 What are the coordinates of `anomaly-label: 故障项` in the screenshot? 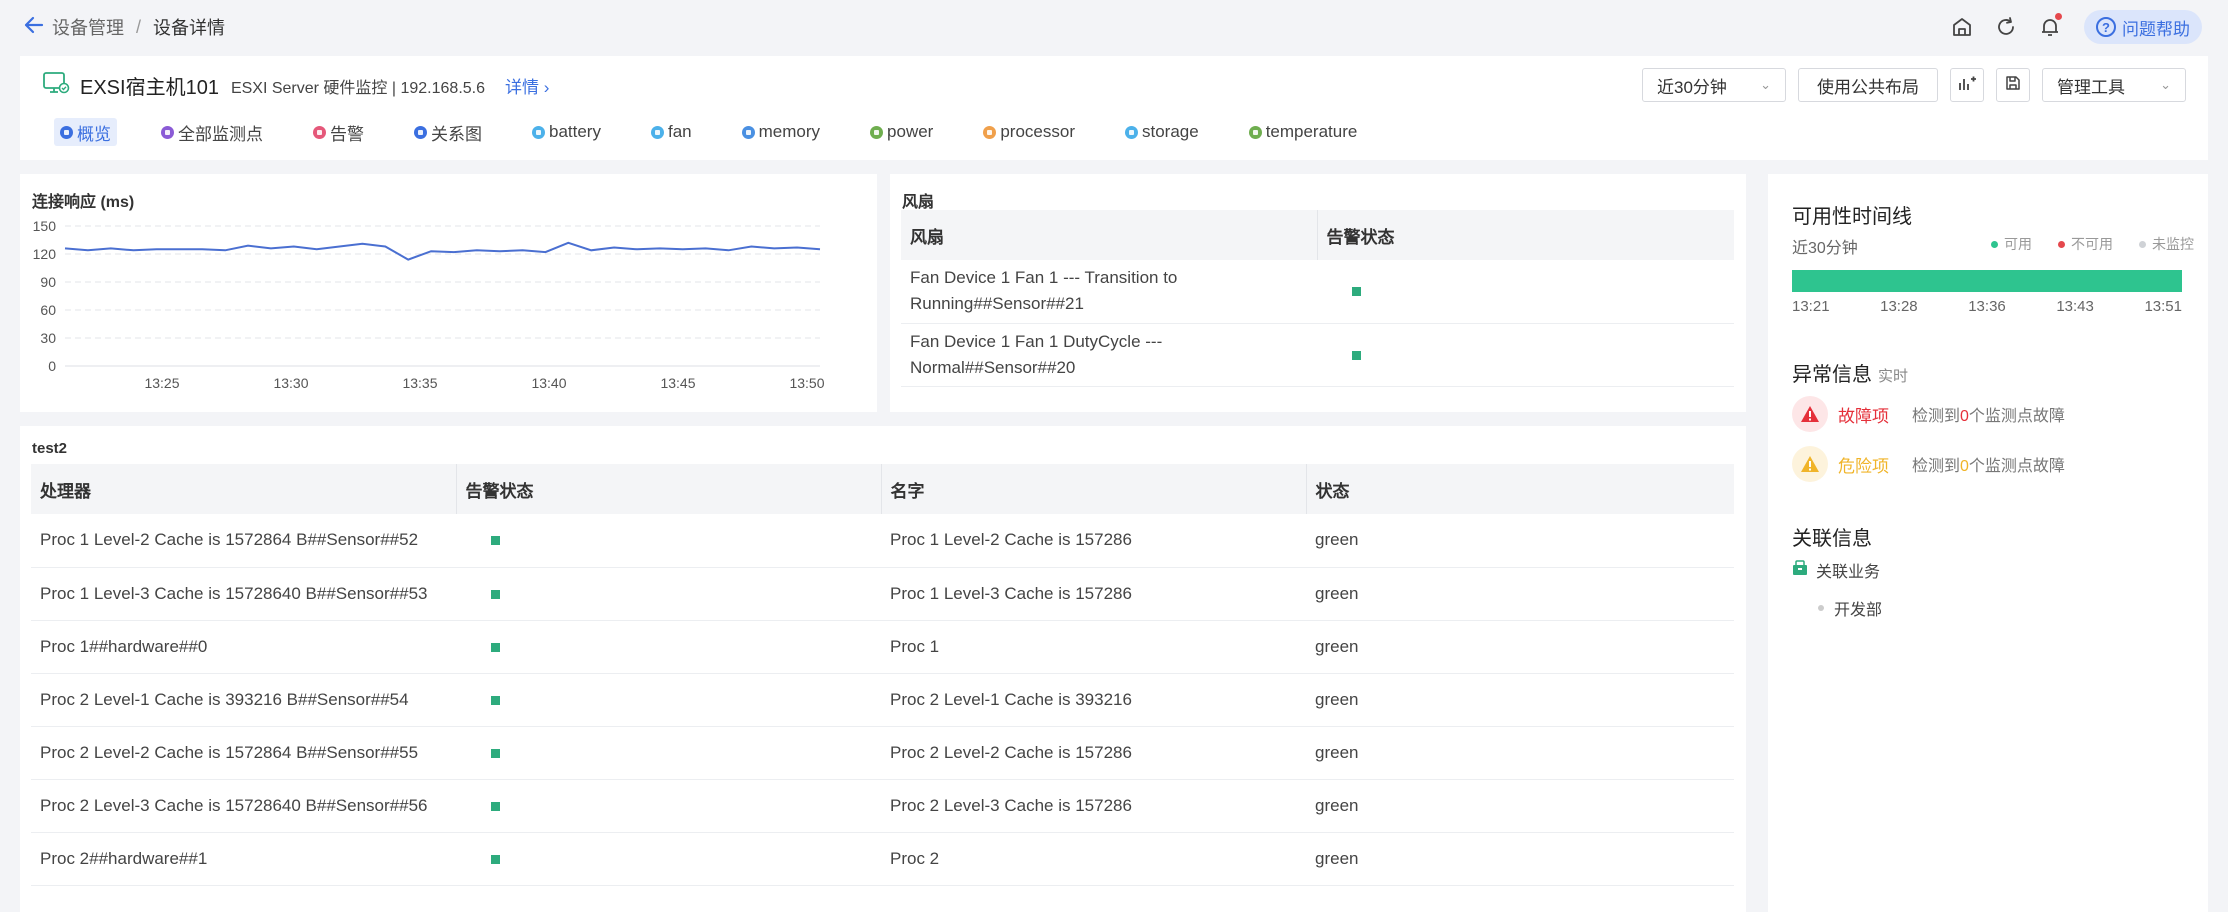 It's located at (1863, 416).